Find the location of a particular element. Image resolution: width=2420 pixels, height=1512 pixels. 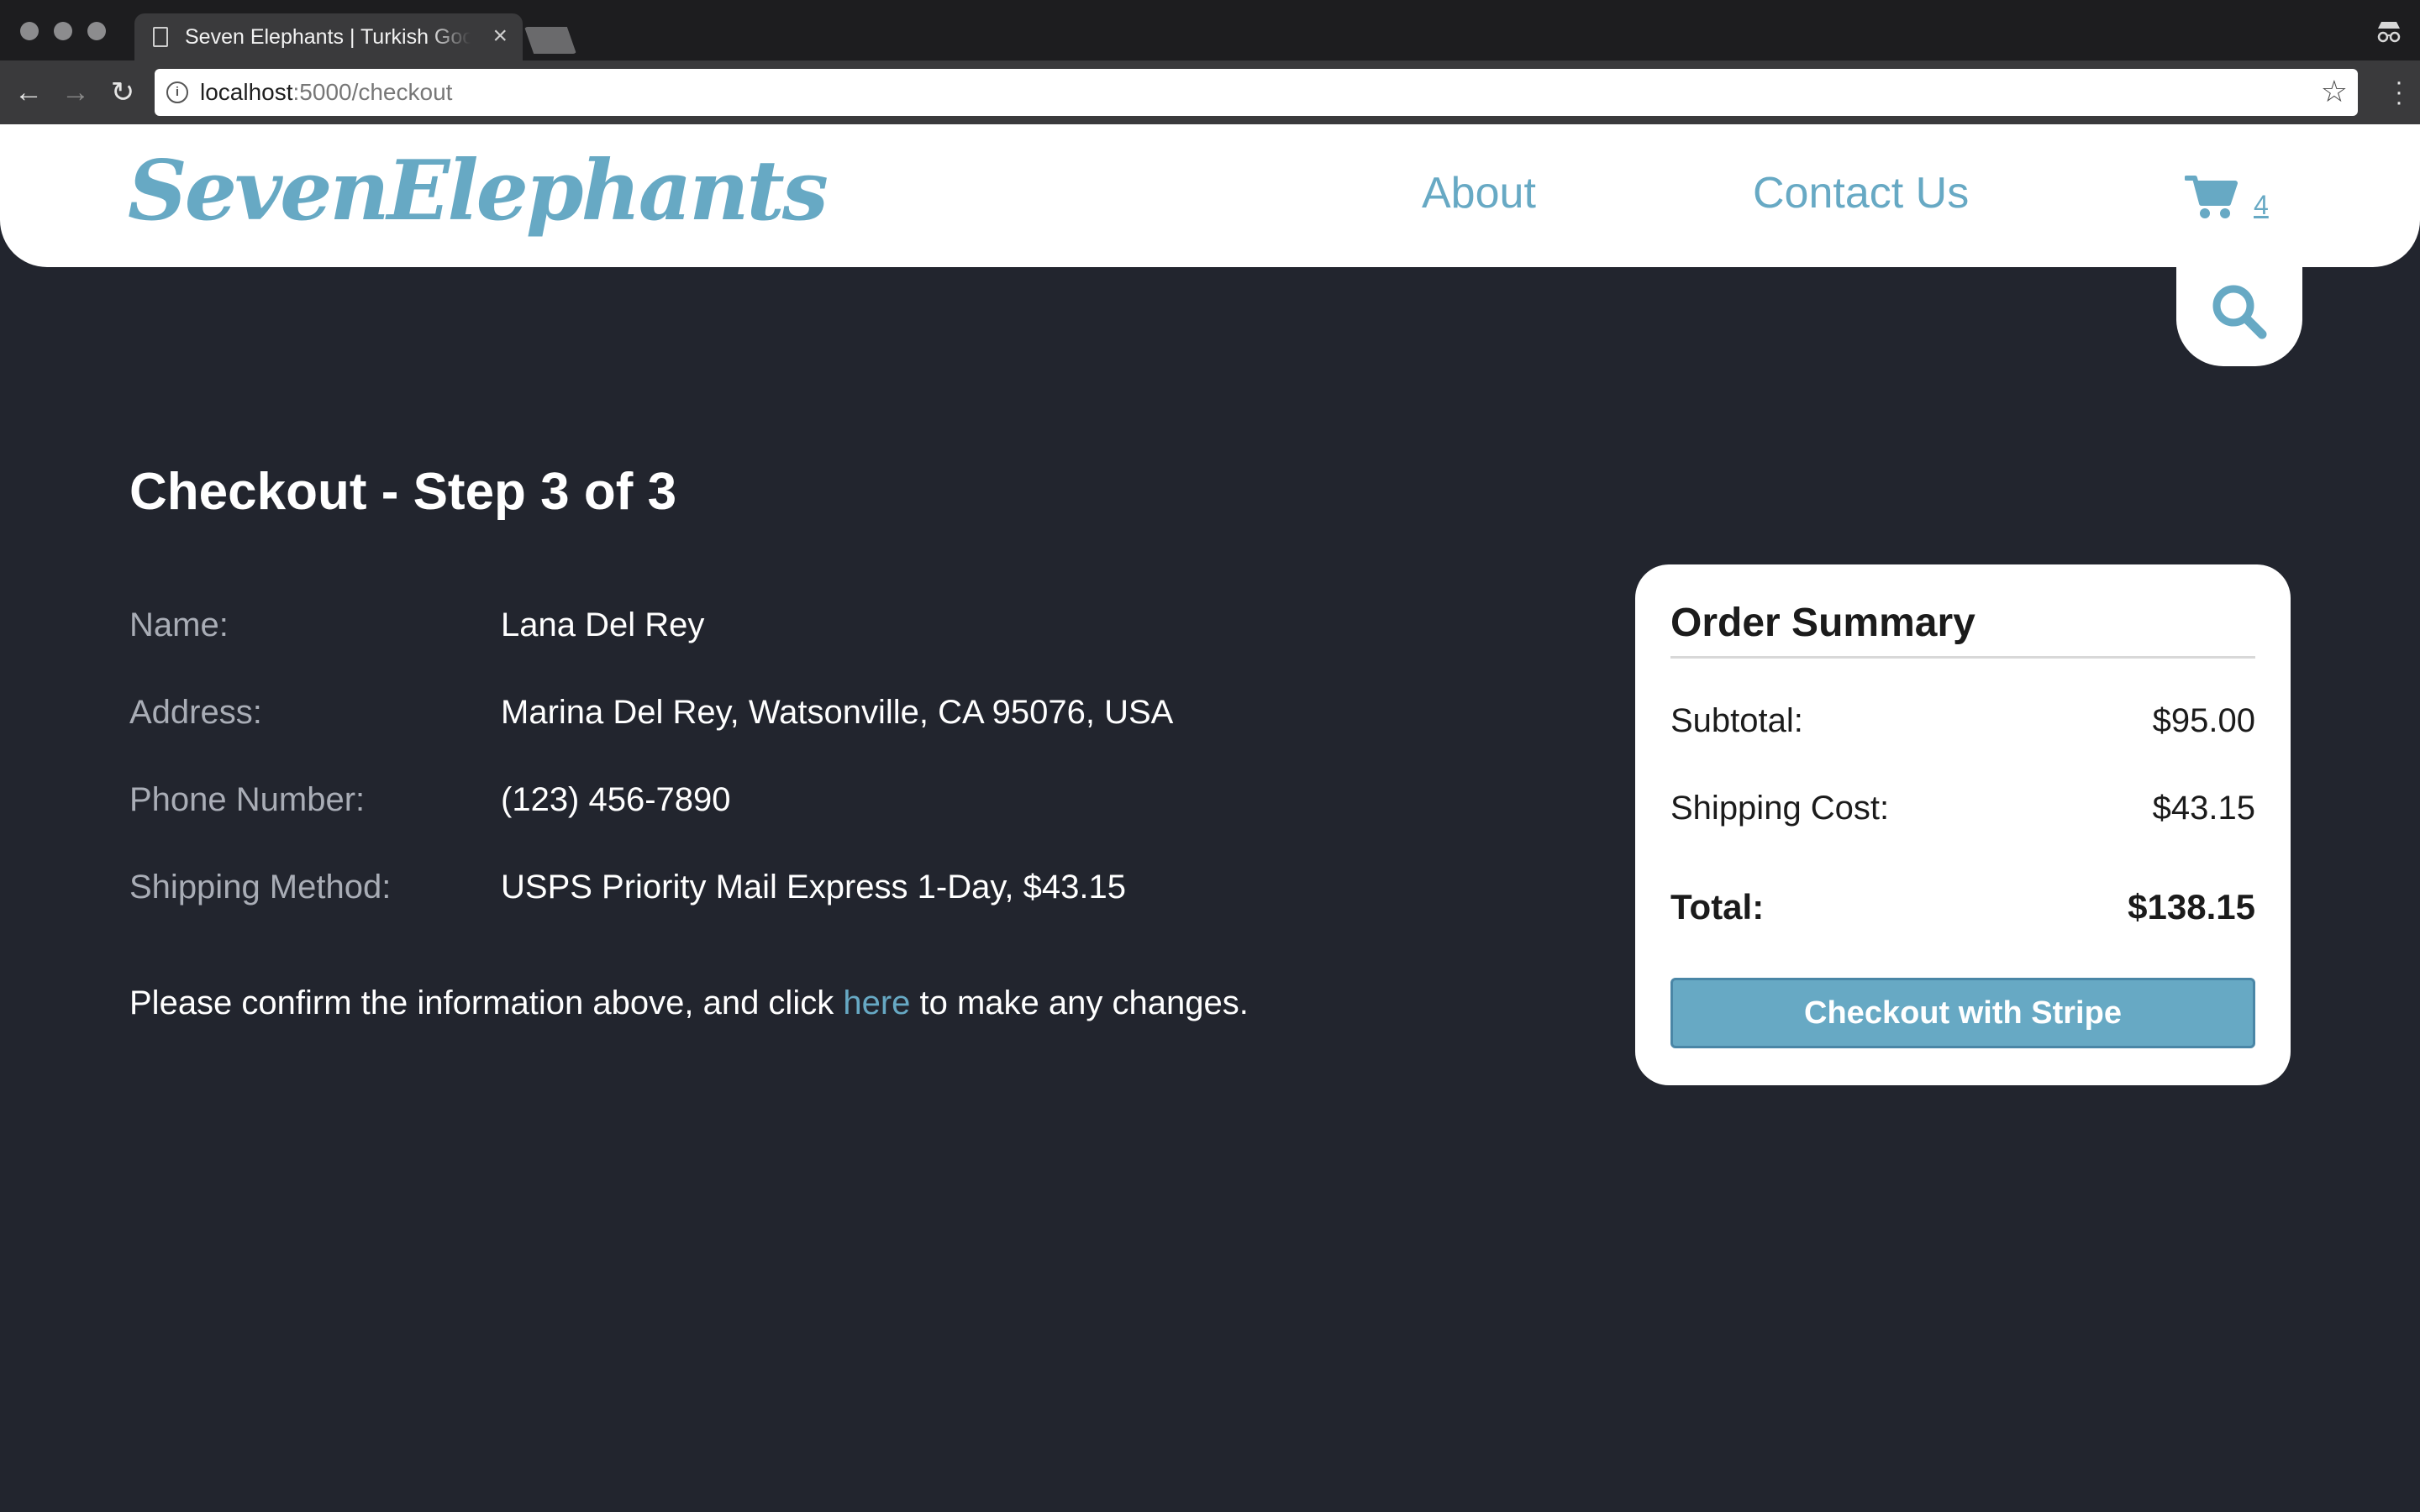

incognito-icon is located at coordinates (2389, 32).